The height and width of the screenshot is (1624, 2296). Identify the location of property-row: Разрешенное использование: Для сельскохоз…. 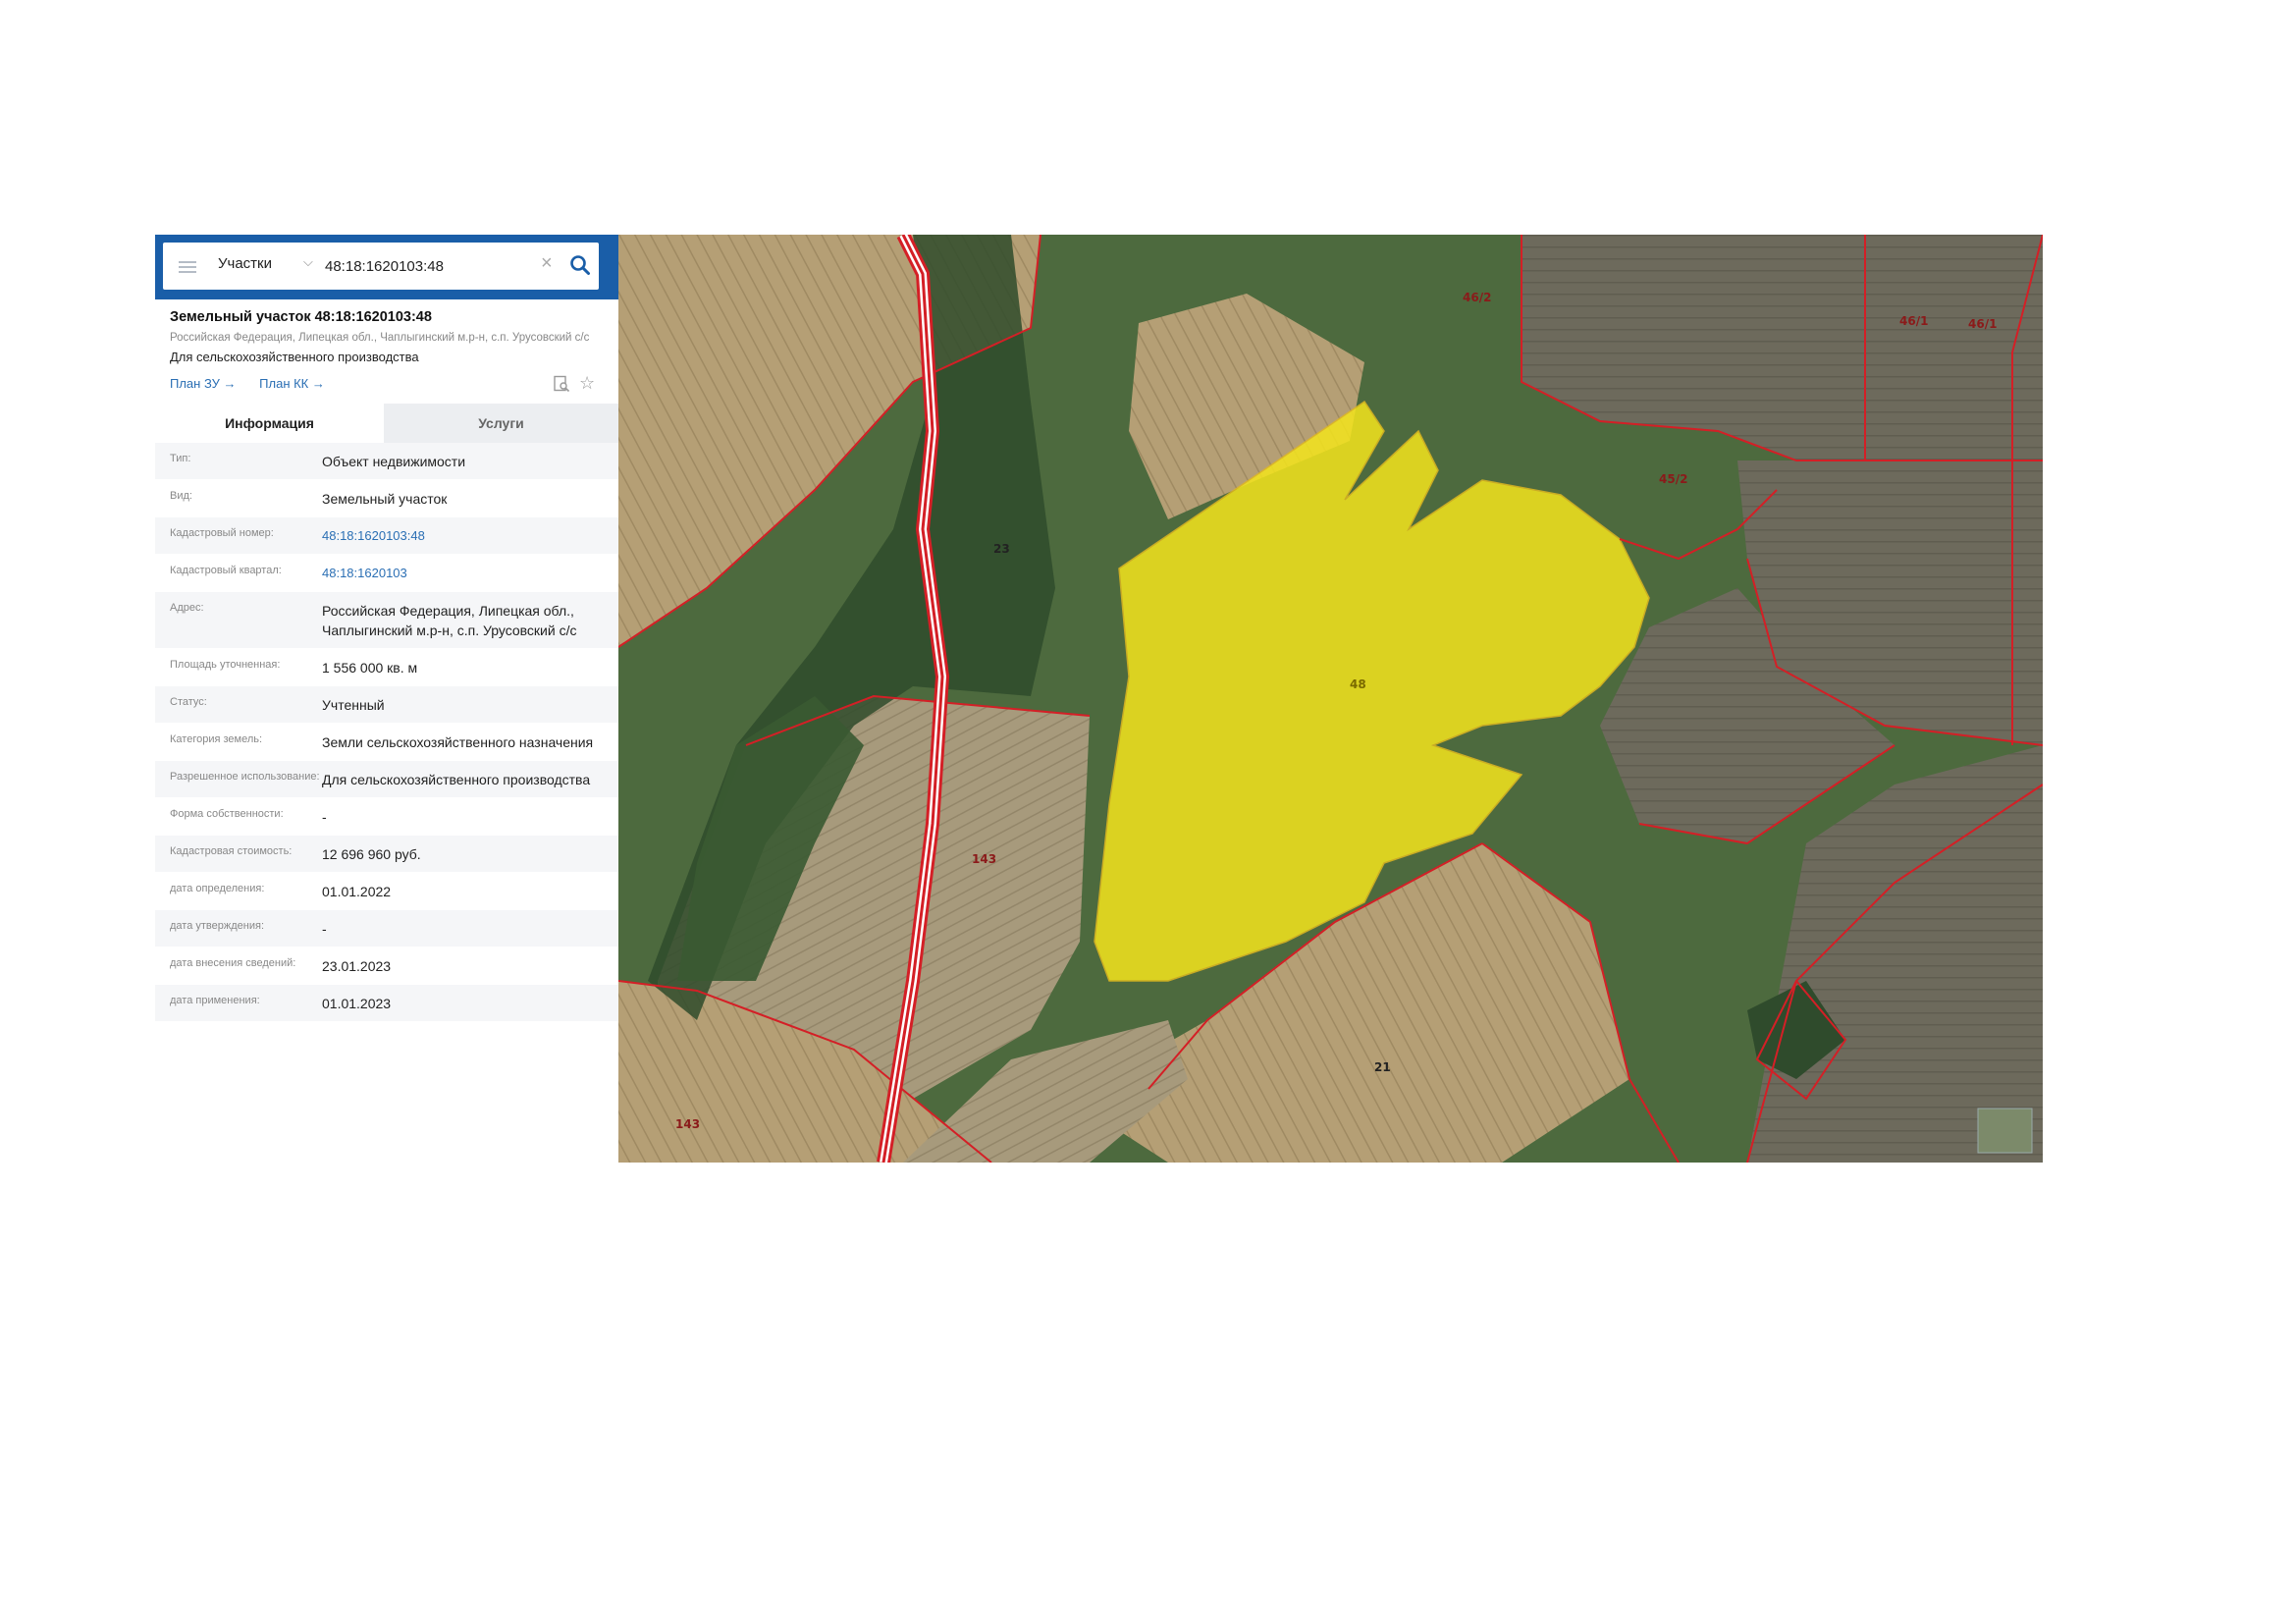
(386, 779).